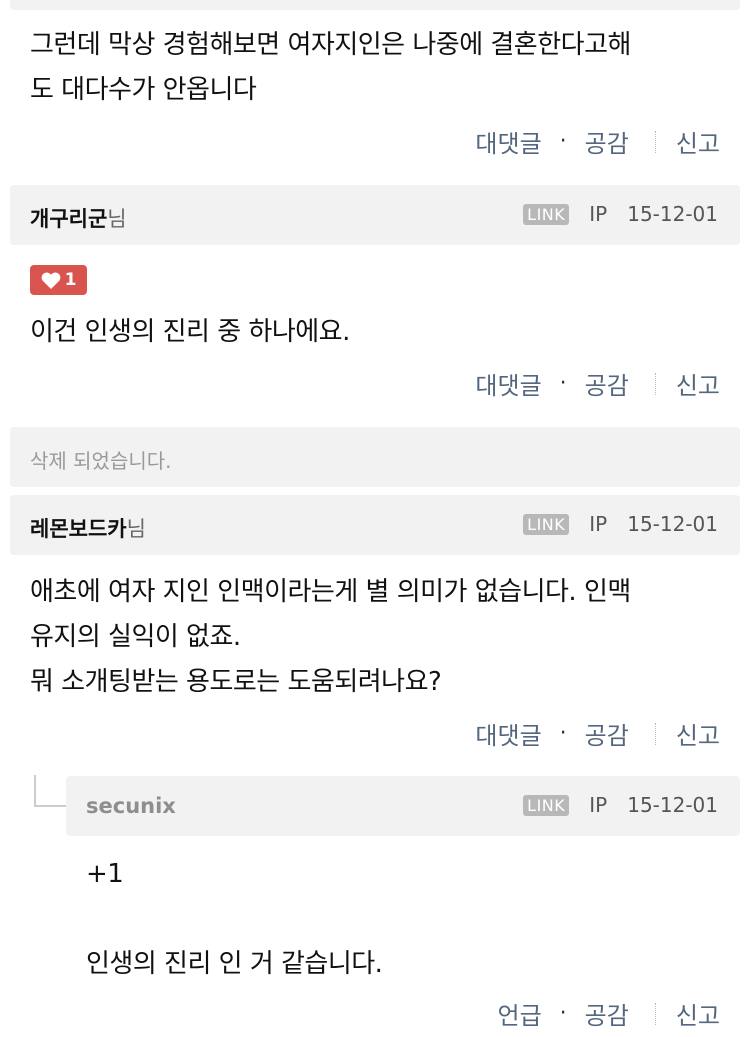 This screenshot has width=750, height=1037. What do you see at coordinates (190, 332) in the screenshot?
I see `comment-body: 이건 인생의 진리 중 하나에요.` at bounding box center [190, 332].